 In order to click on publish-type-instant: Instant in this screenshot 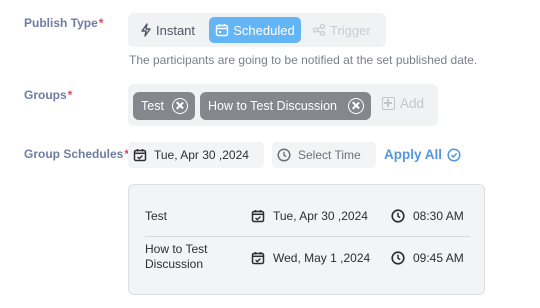, I will do `click(175, 30)`.